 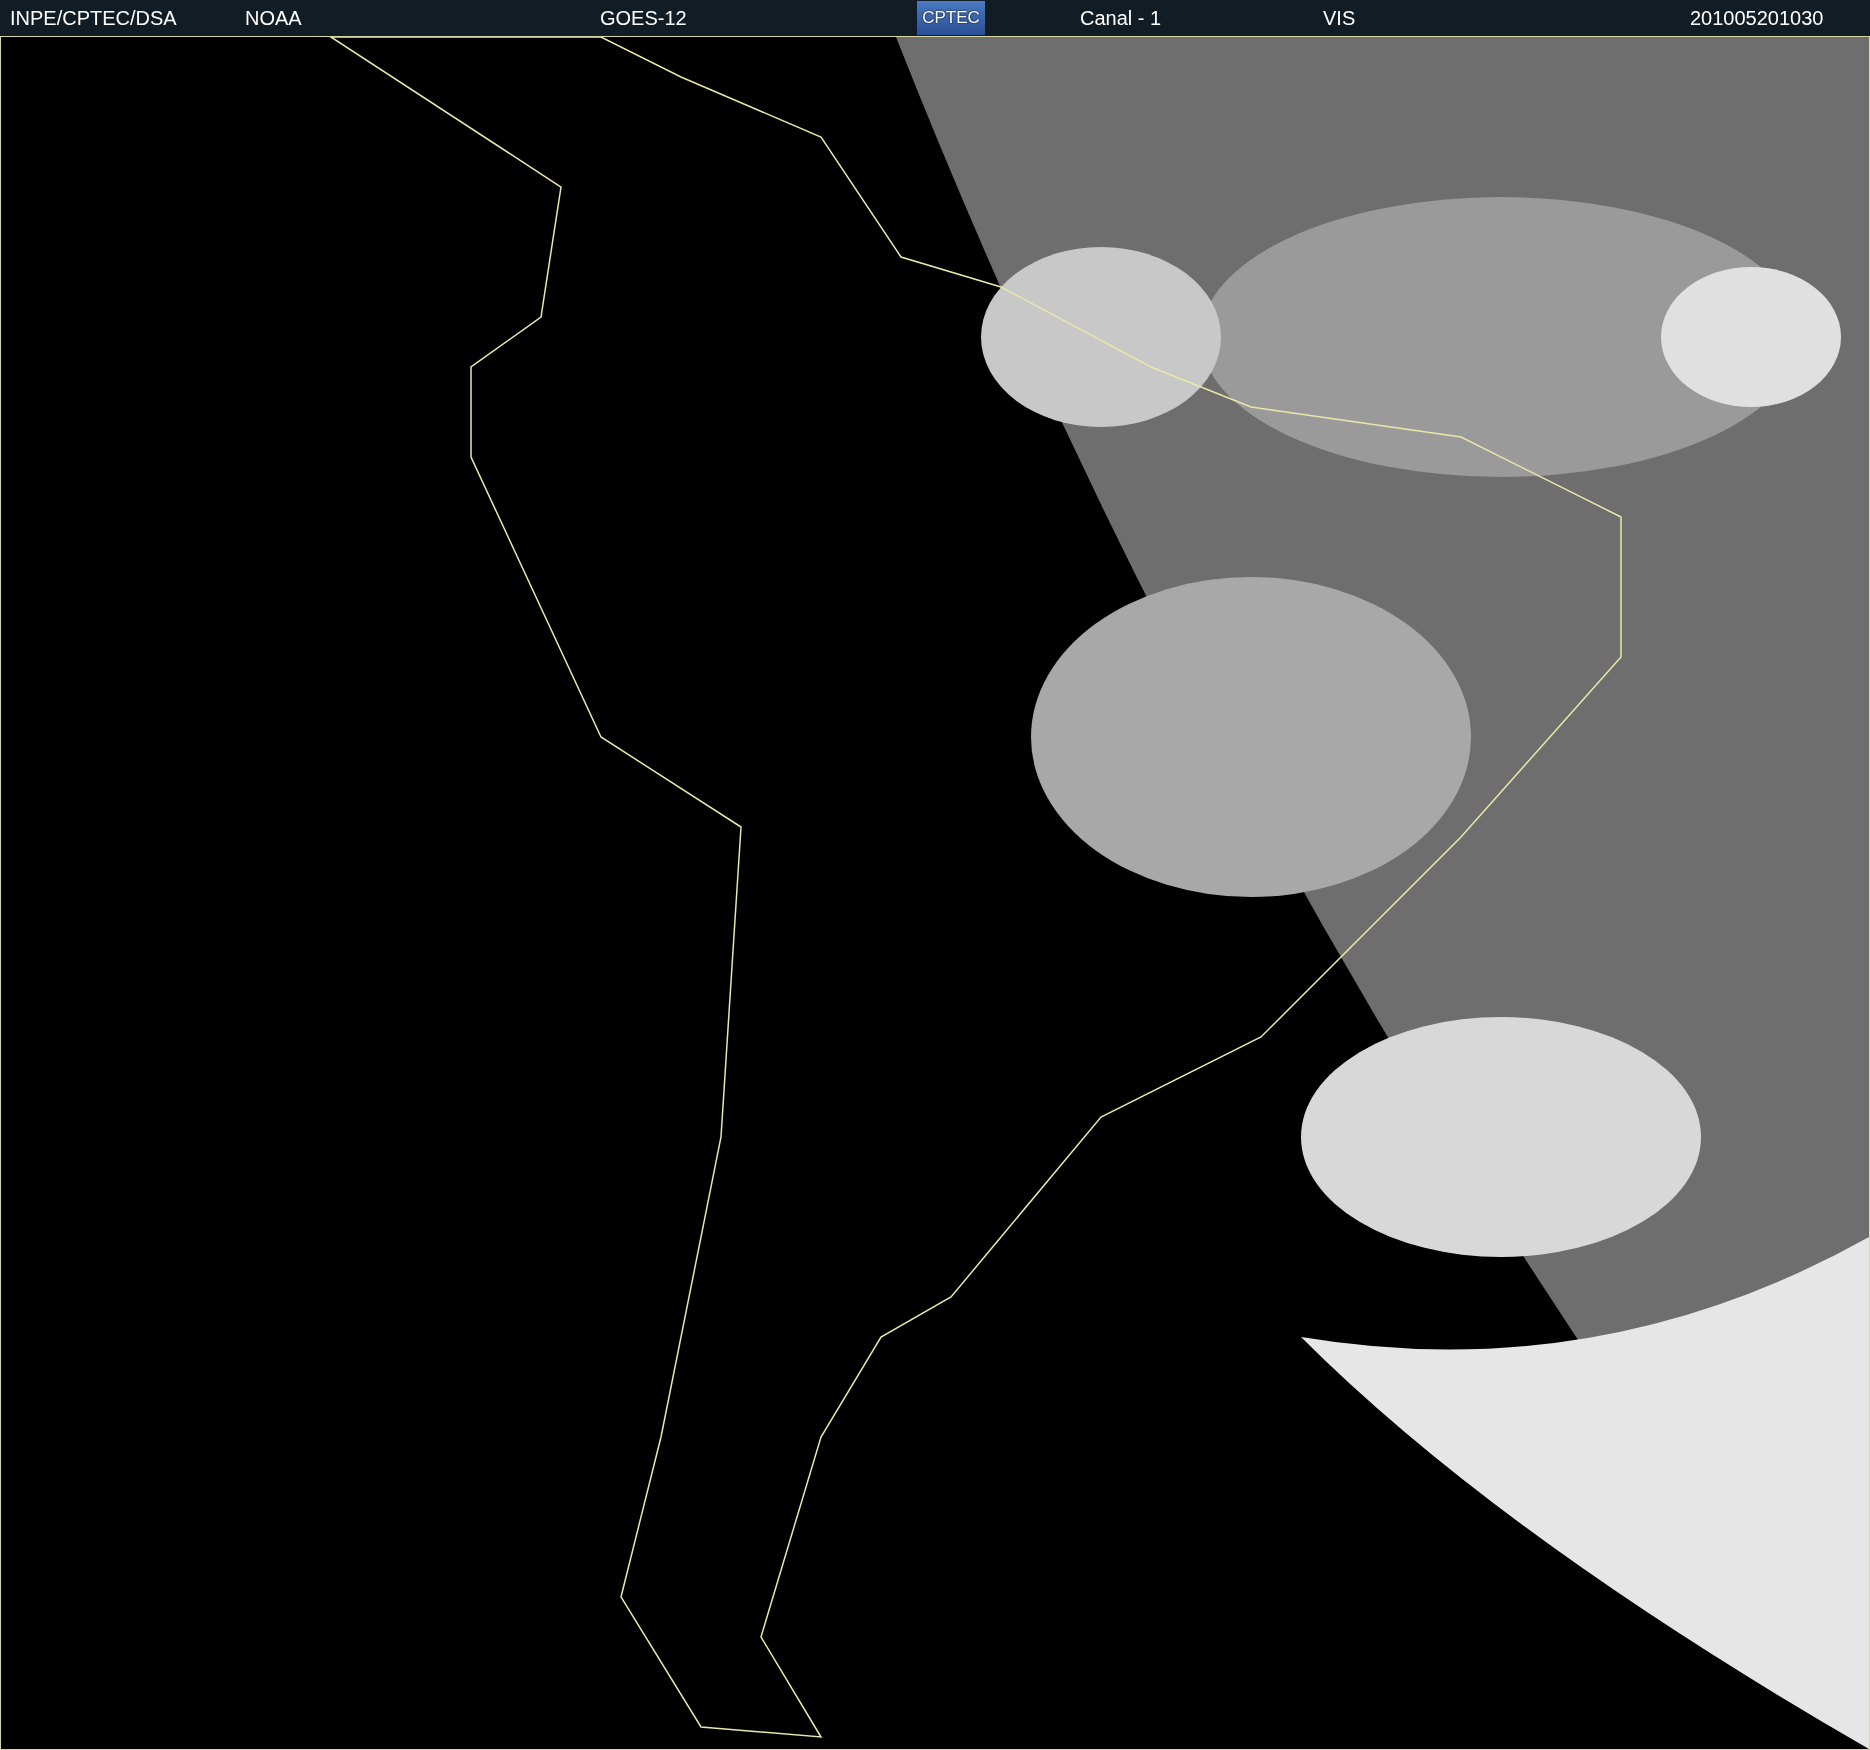 I want to click on header-label: 201005201030, so click(x=1757, y=18).